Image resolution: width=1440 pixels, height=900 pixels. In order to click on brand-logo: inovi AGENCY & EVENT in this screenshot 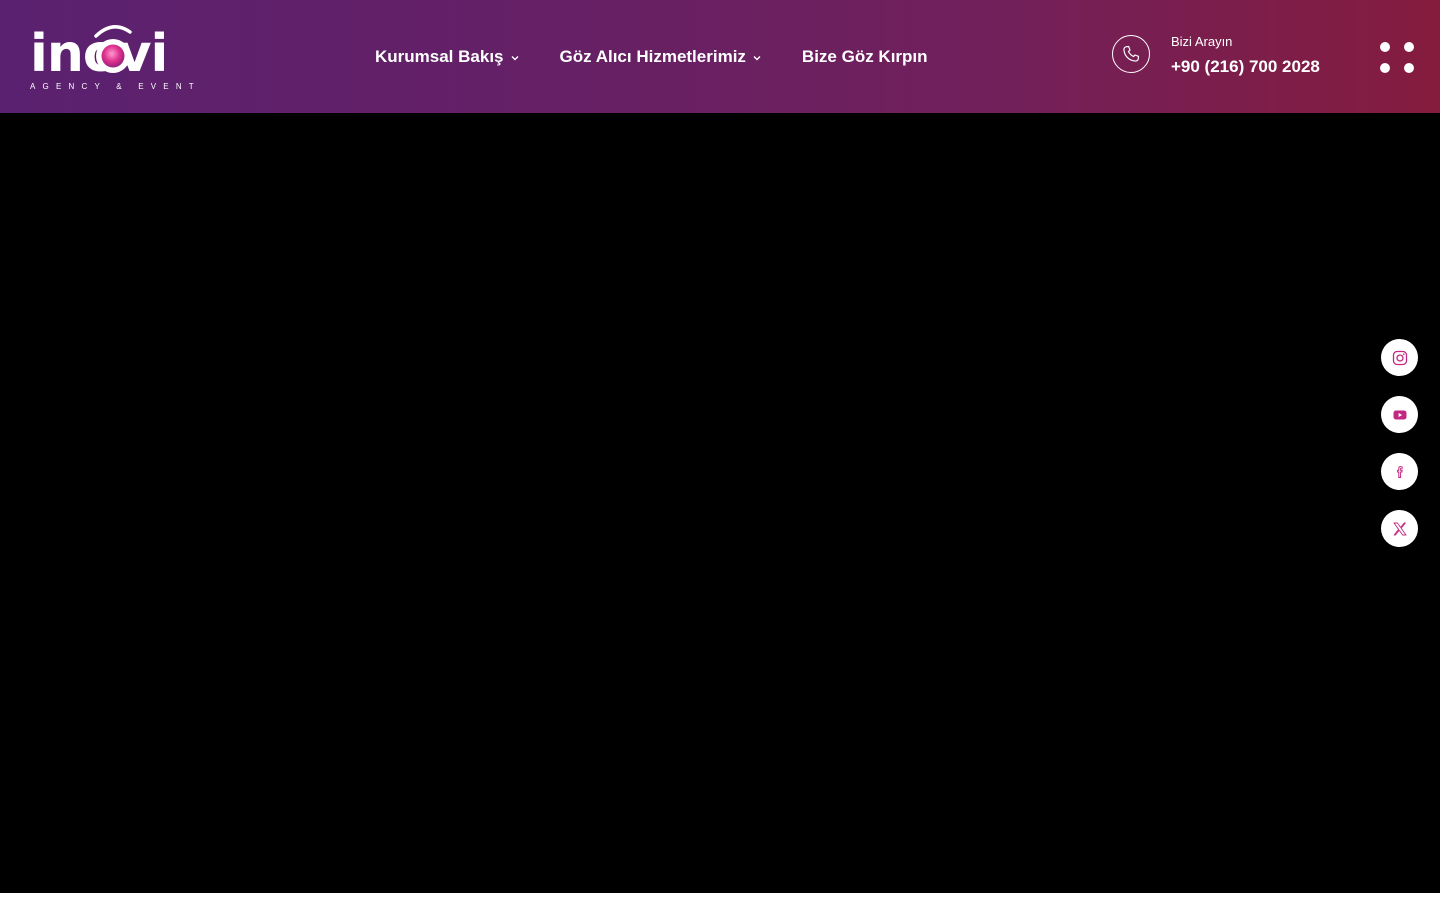, I will do `click(115, 57)`.